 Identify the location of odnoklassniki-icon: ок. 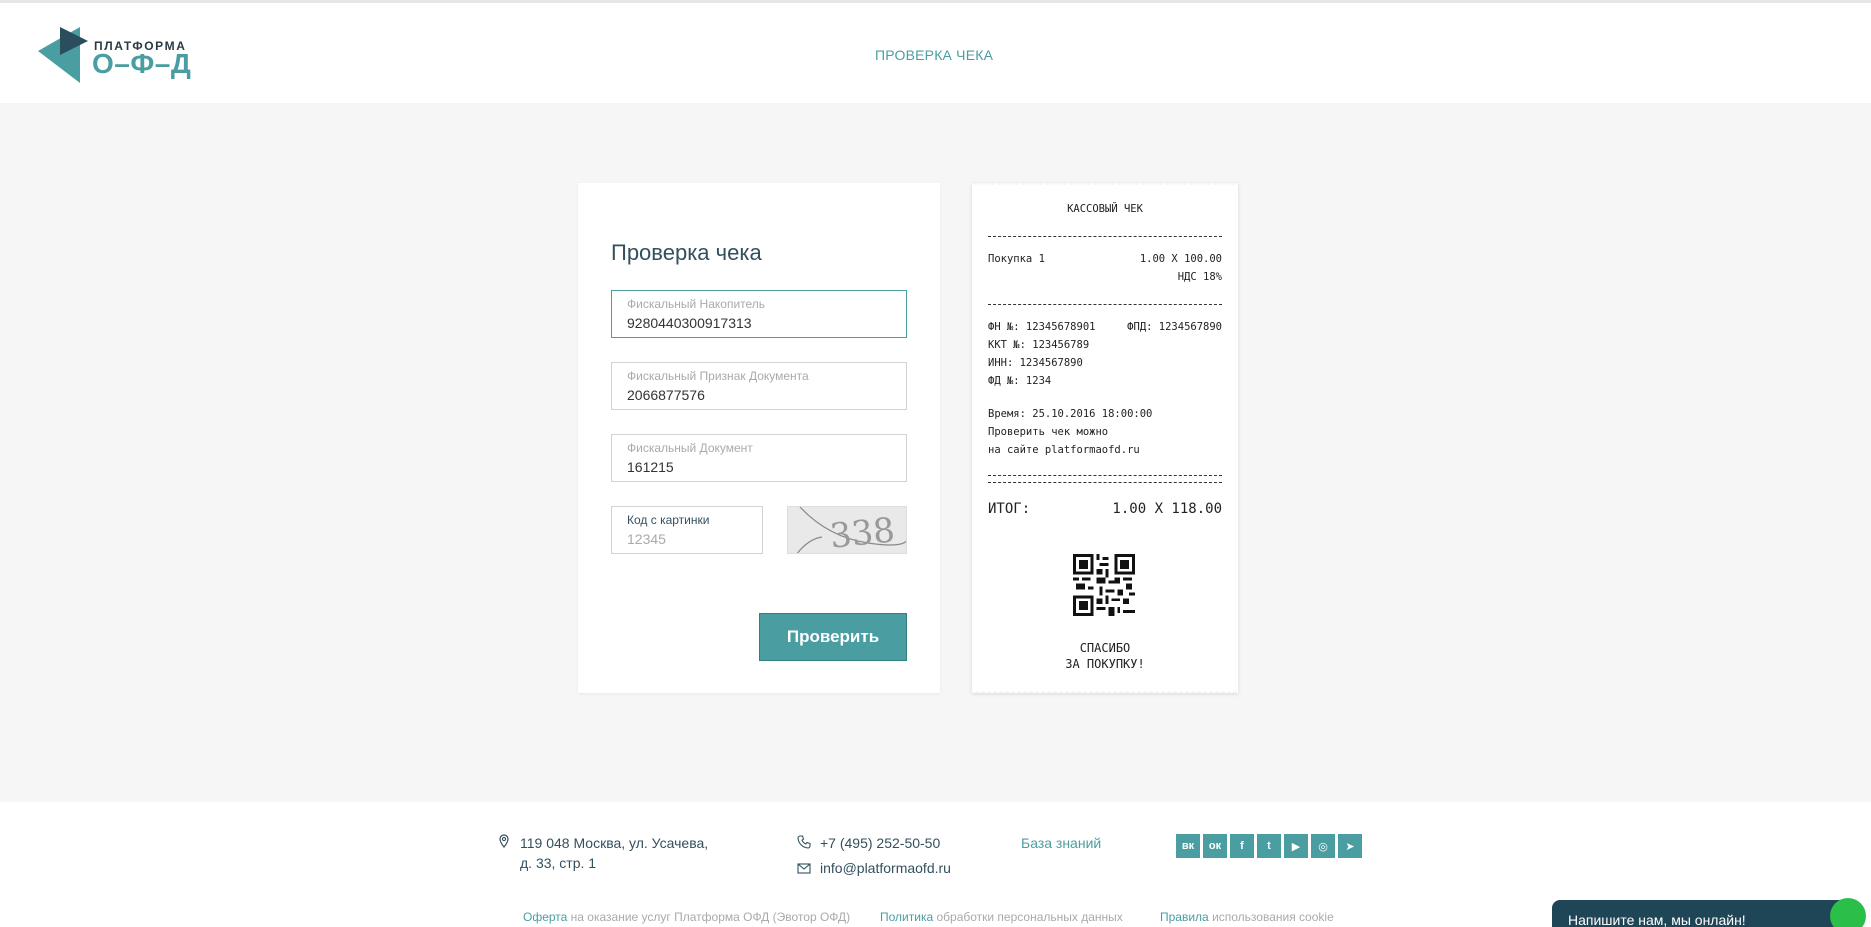
(1215, 846).